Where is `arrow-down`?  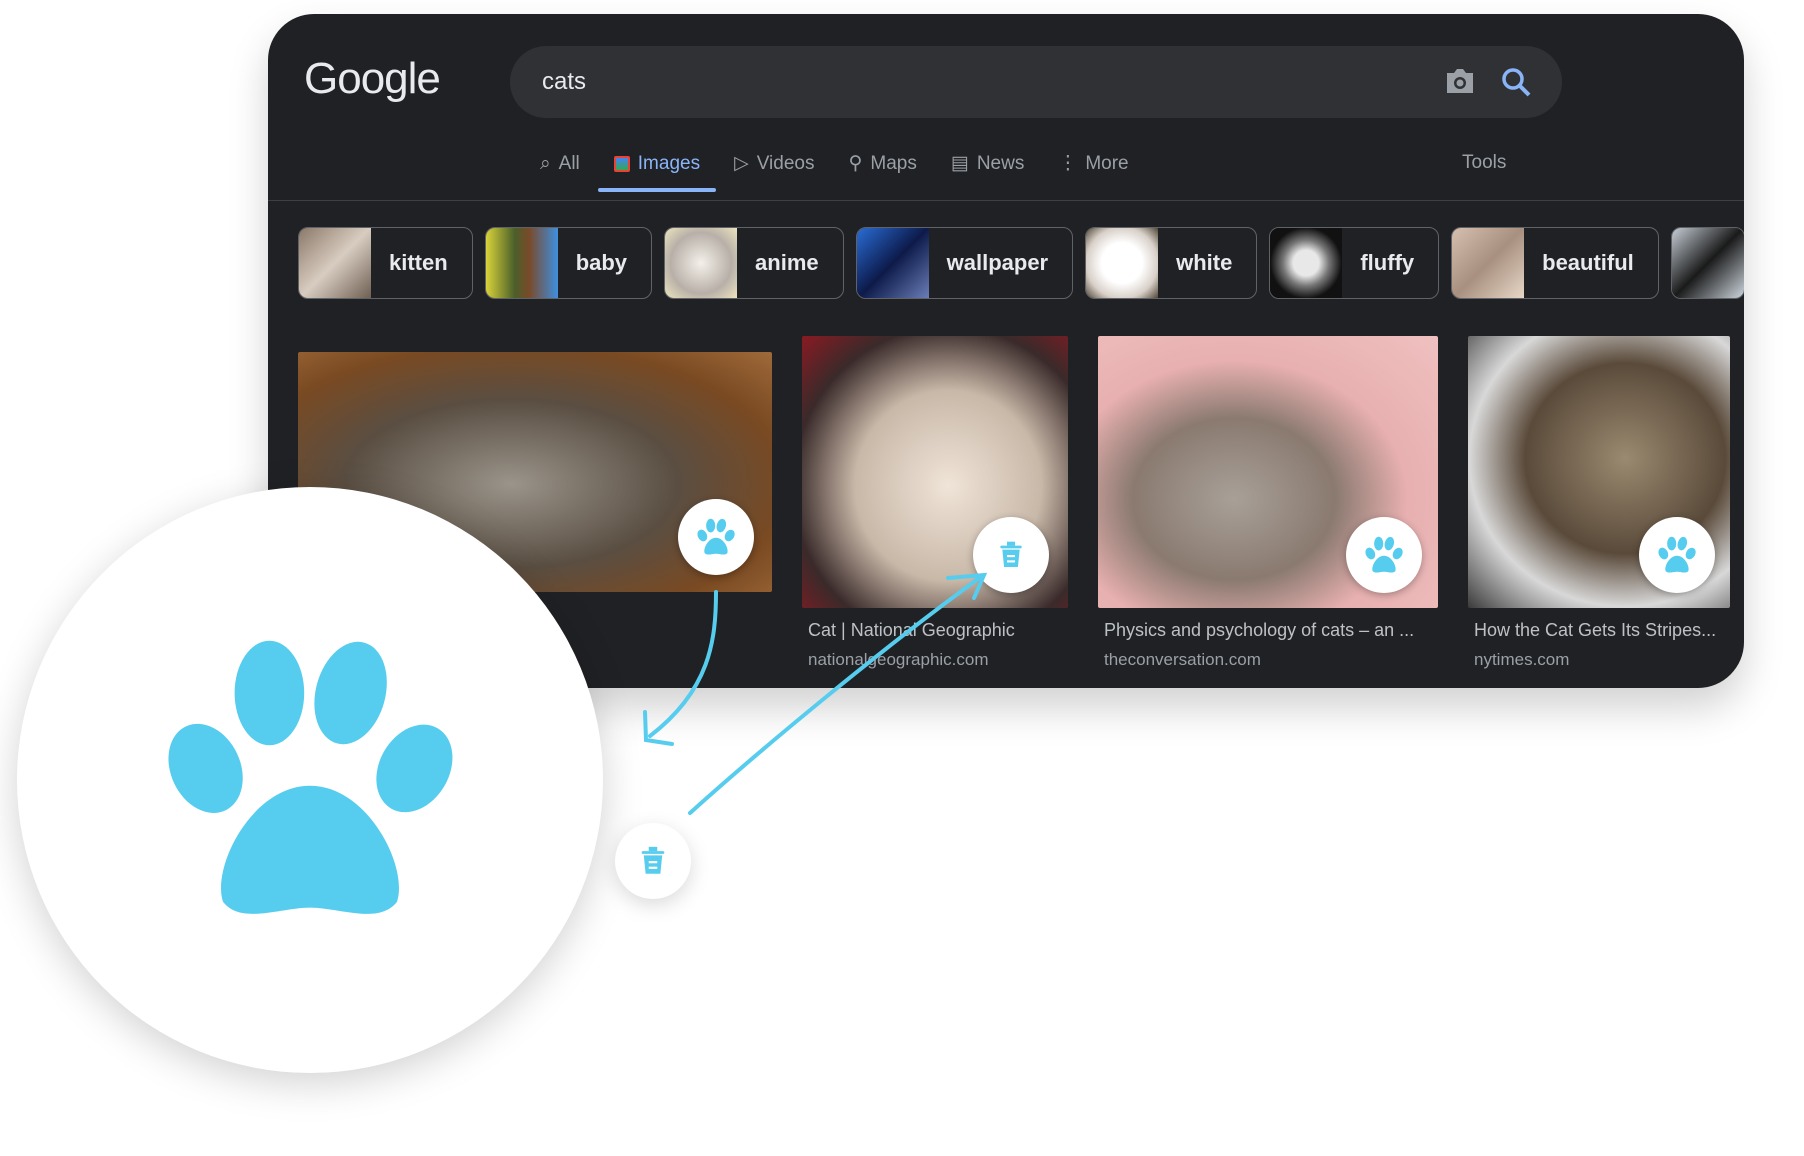
arrow-down is located at coordinates (680, 668).